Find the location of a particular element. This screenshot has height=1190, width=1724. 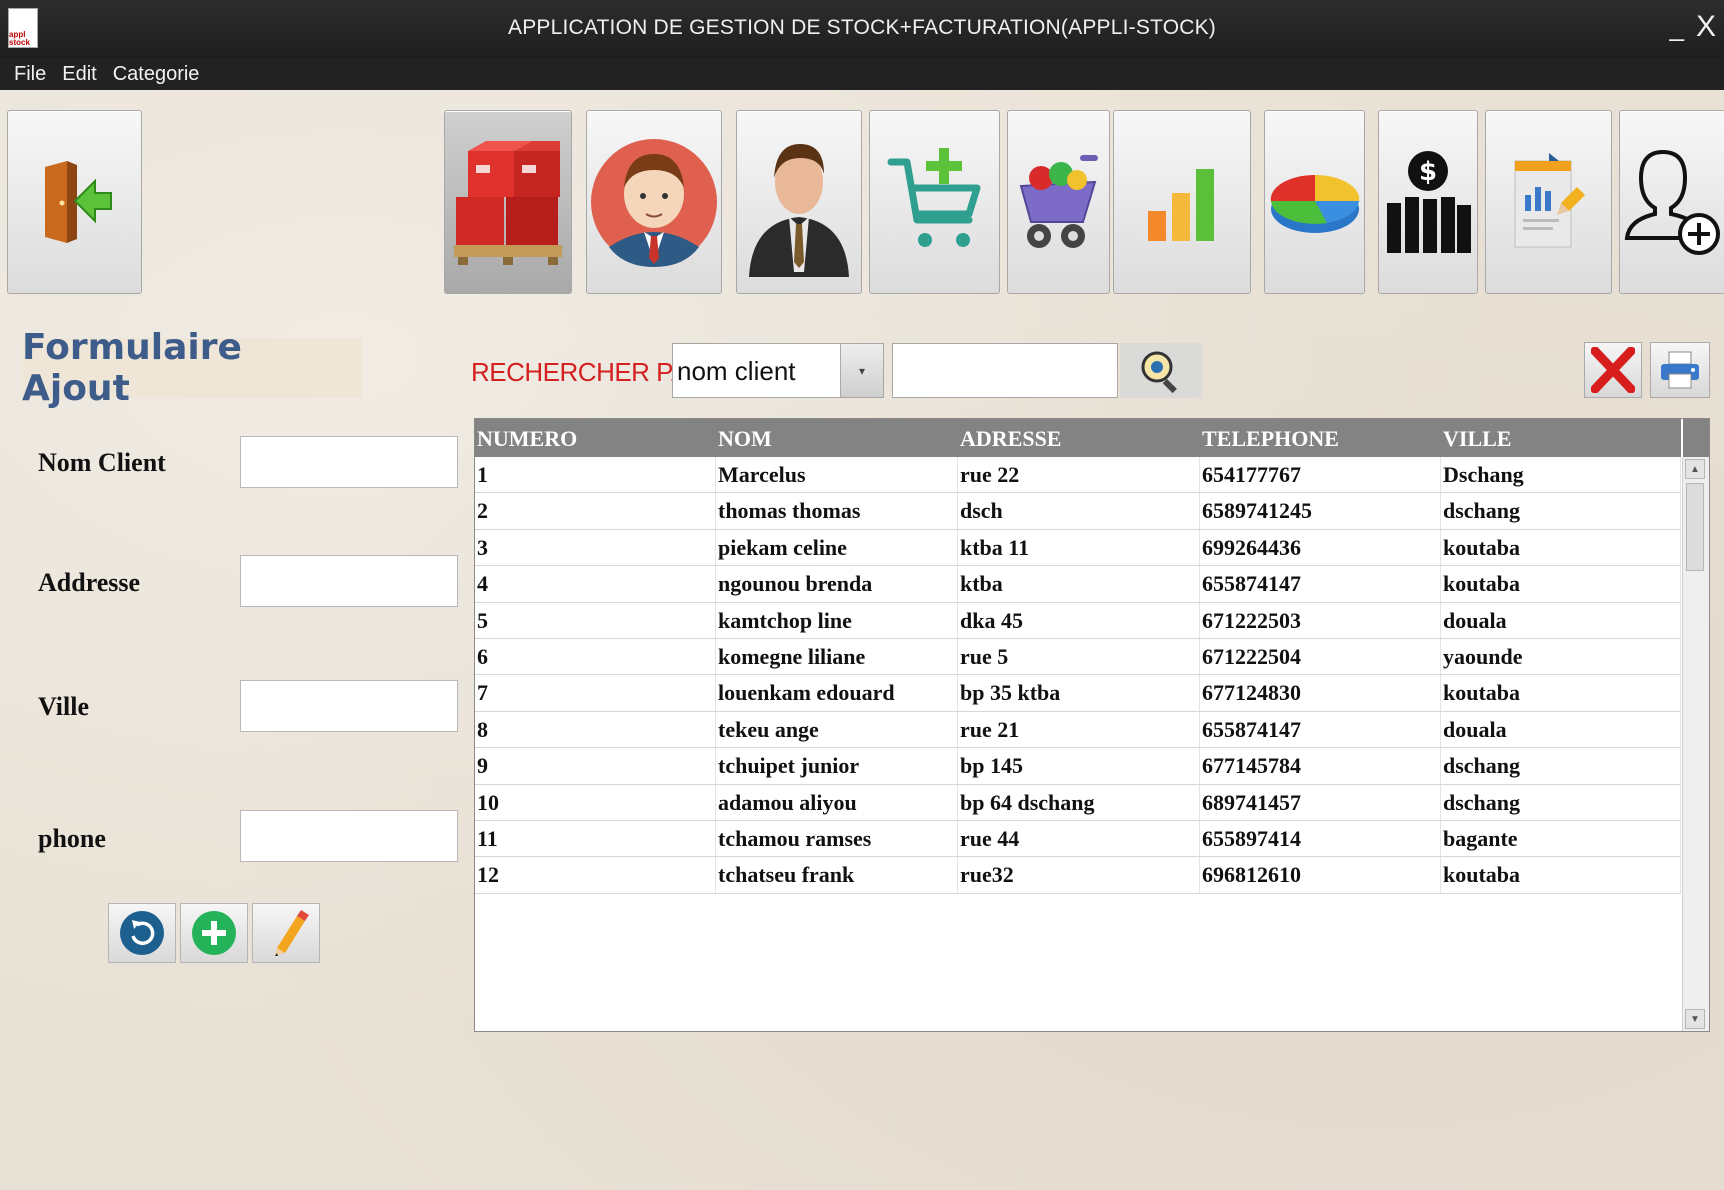

logout-door-icon is located at coordinates (78, 202).